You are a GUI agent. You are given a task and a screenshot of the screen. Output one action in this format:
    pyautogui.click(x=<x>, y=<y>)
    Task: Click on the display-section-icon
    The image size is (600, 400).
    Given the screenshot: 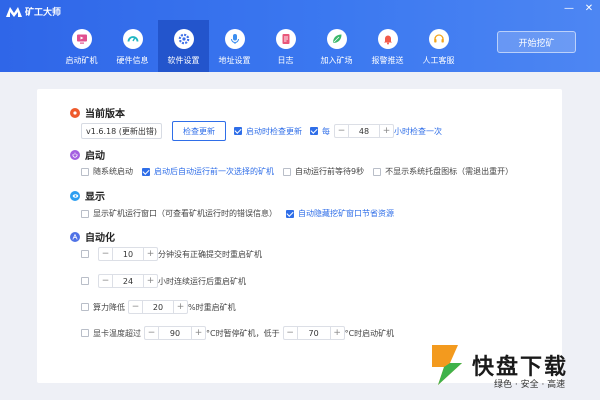 What is the action you would take?
    pyautogui.click(x=75, y=195)
    